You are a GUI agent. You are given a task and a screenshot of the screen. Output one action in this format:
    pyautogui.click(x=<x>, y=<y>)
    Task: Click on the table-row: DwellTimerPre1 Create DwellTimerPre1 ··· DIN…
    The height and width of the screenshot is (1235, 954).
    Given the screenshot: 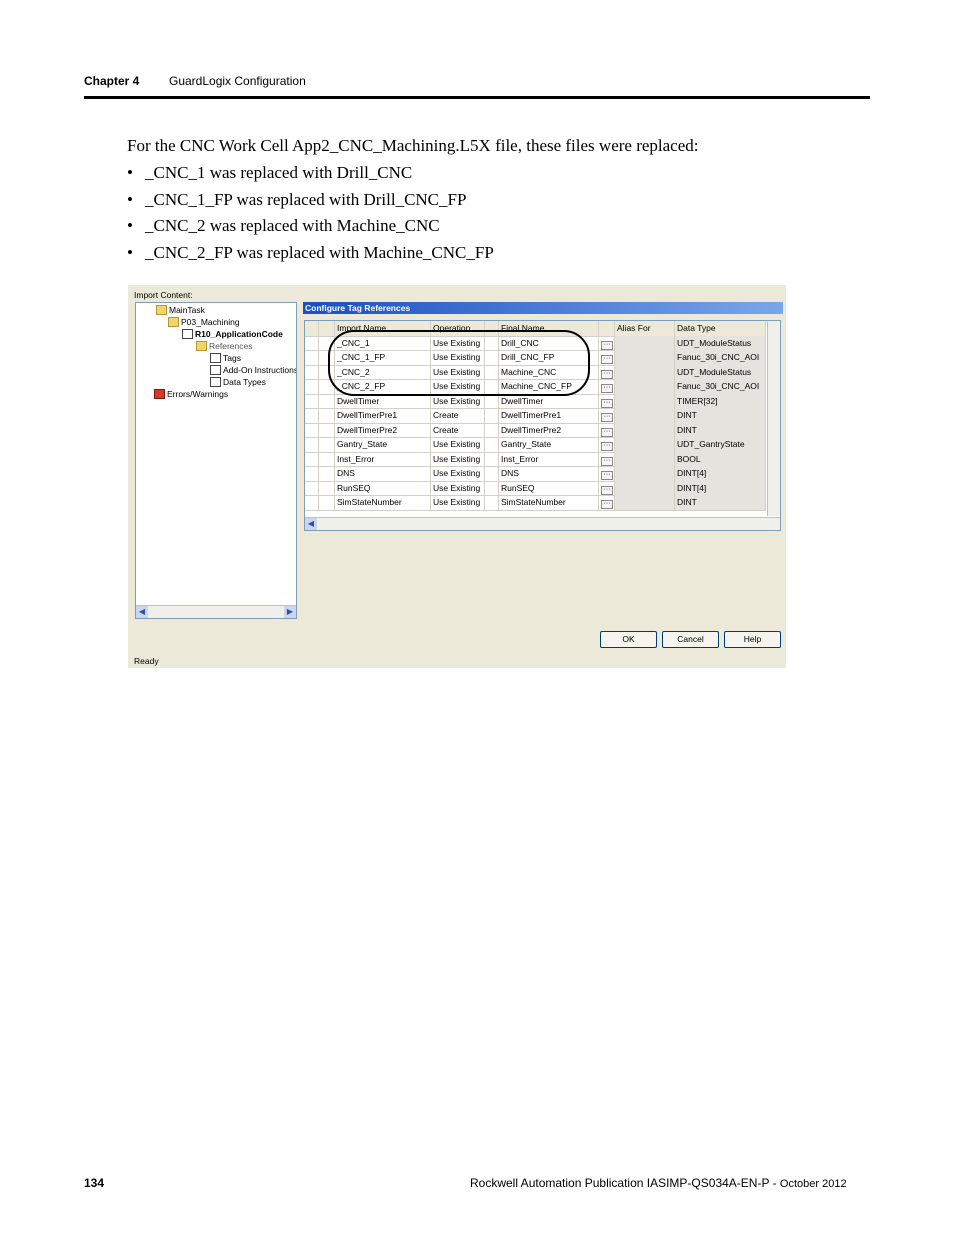 What is the action you would take?
    pyautogui.click(x=535, y=416)
    